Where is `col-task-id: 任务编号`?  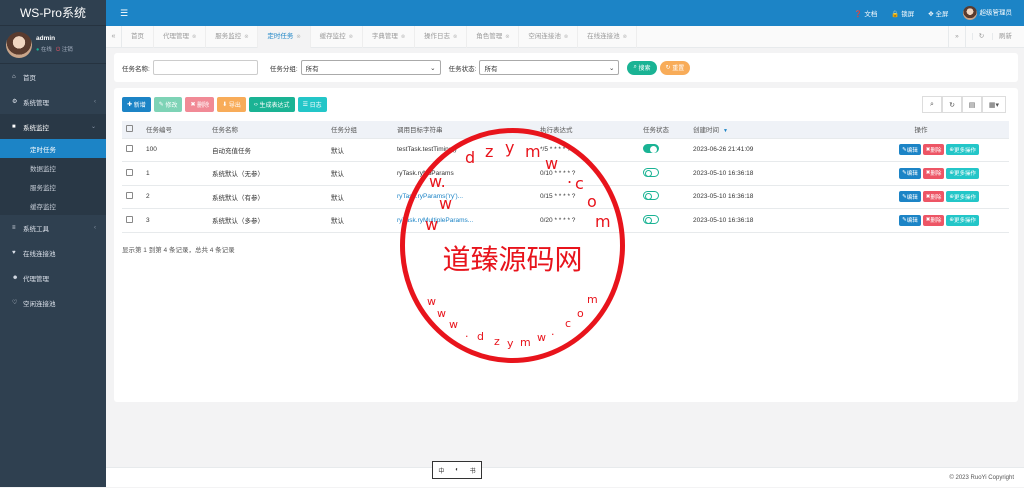 col-task-id: 任务编号 is located at coordinates (175, 130).